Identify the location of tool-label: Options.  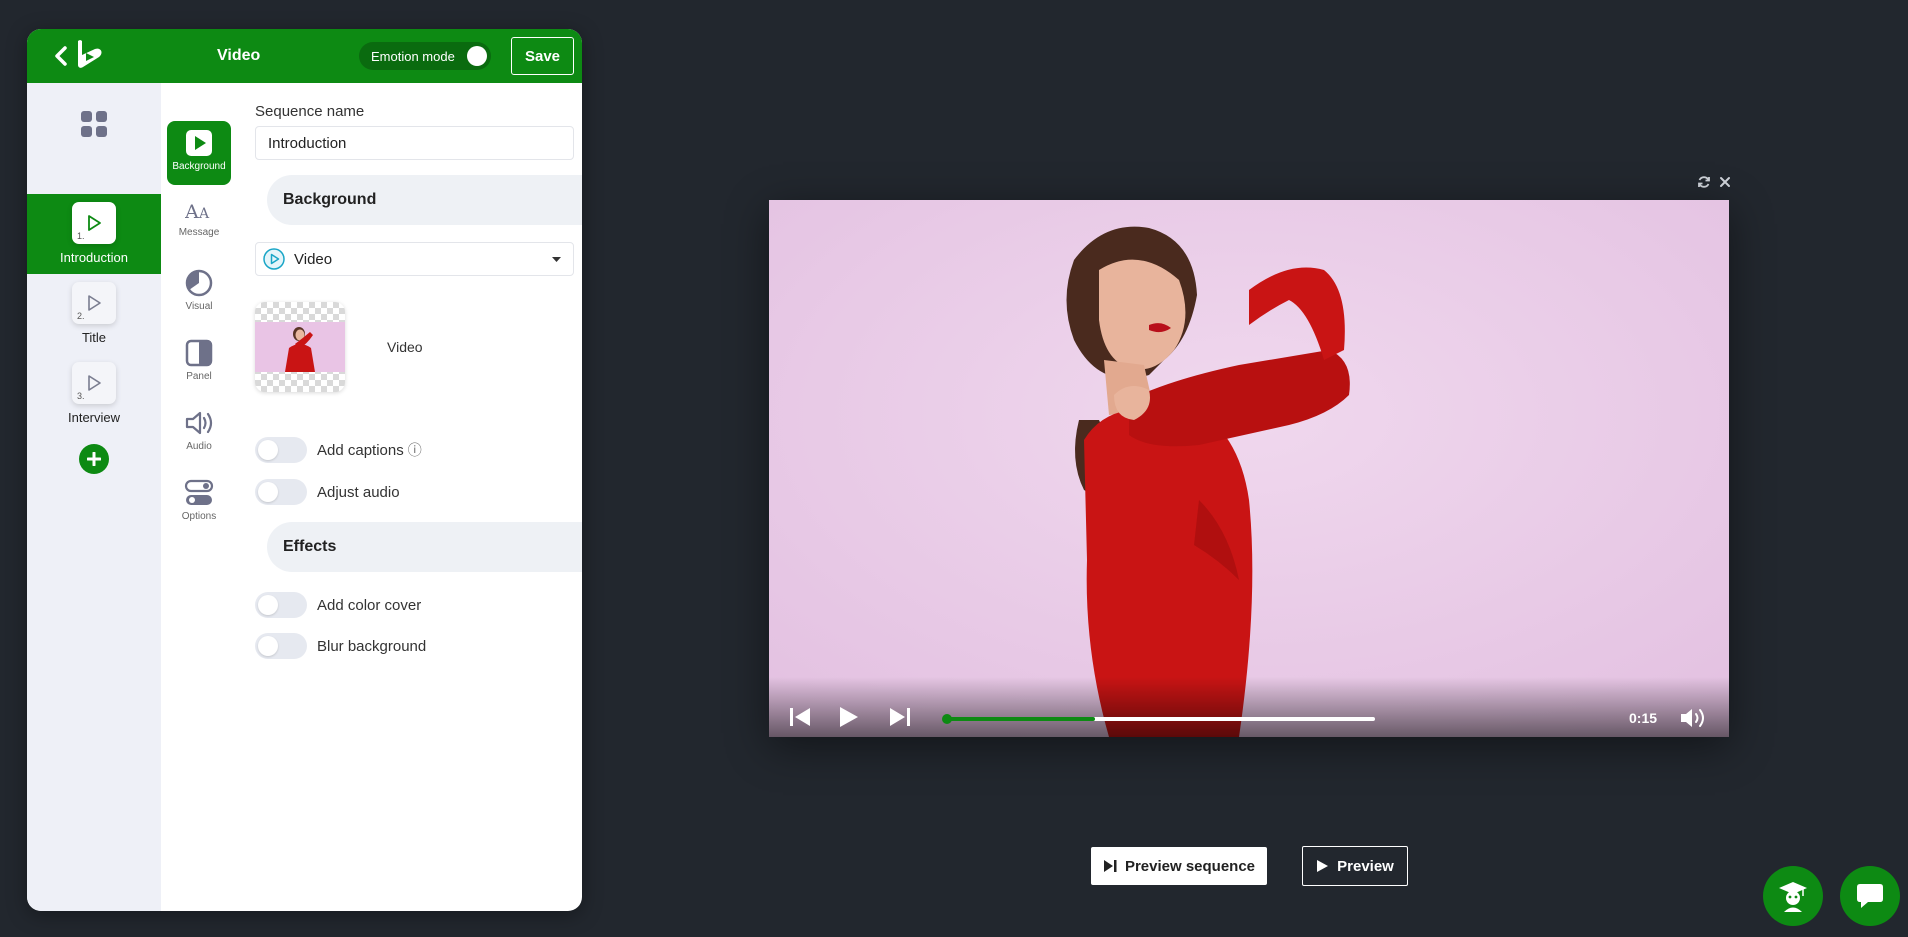
(199, 516).